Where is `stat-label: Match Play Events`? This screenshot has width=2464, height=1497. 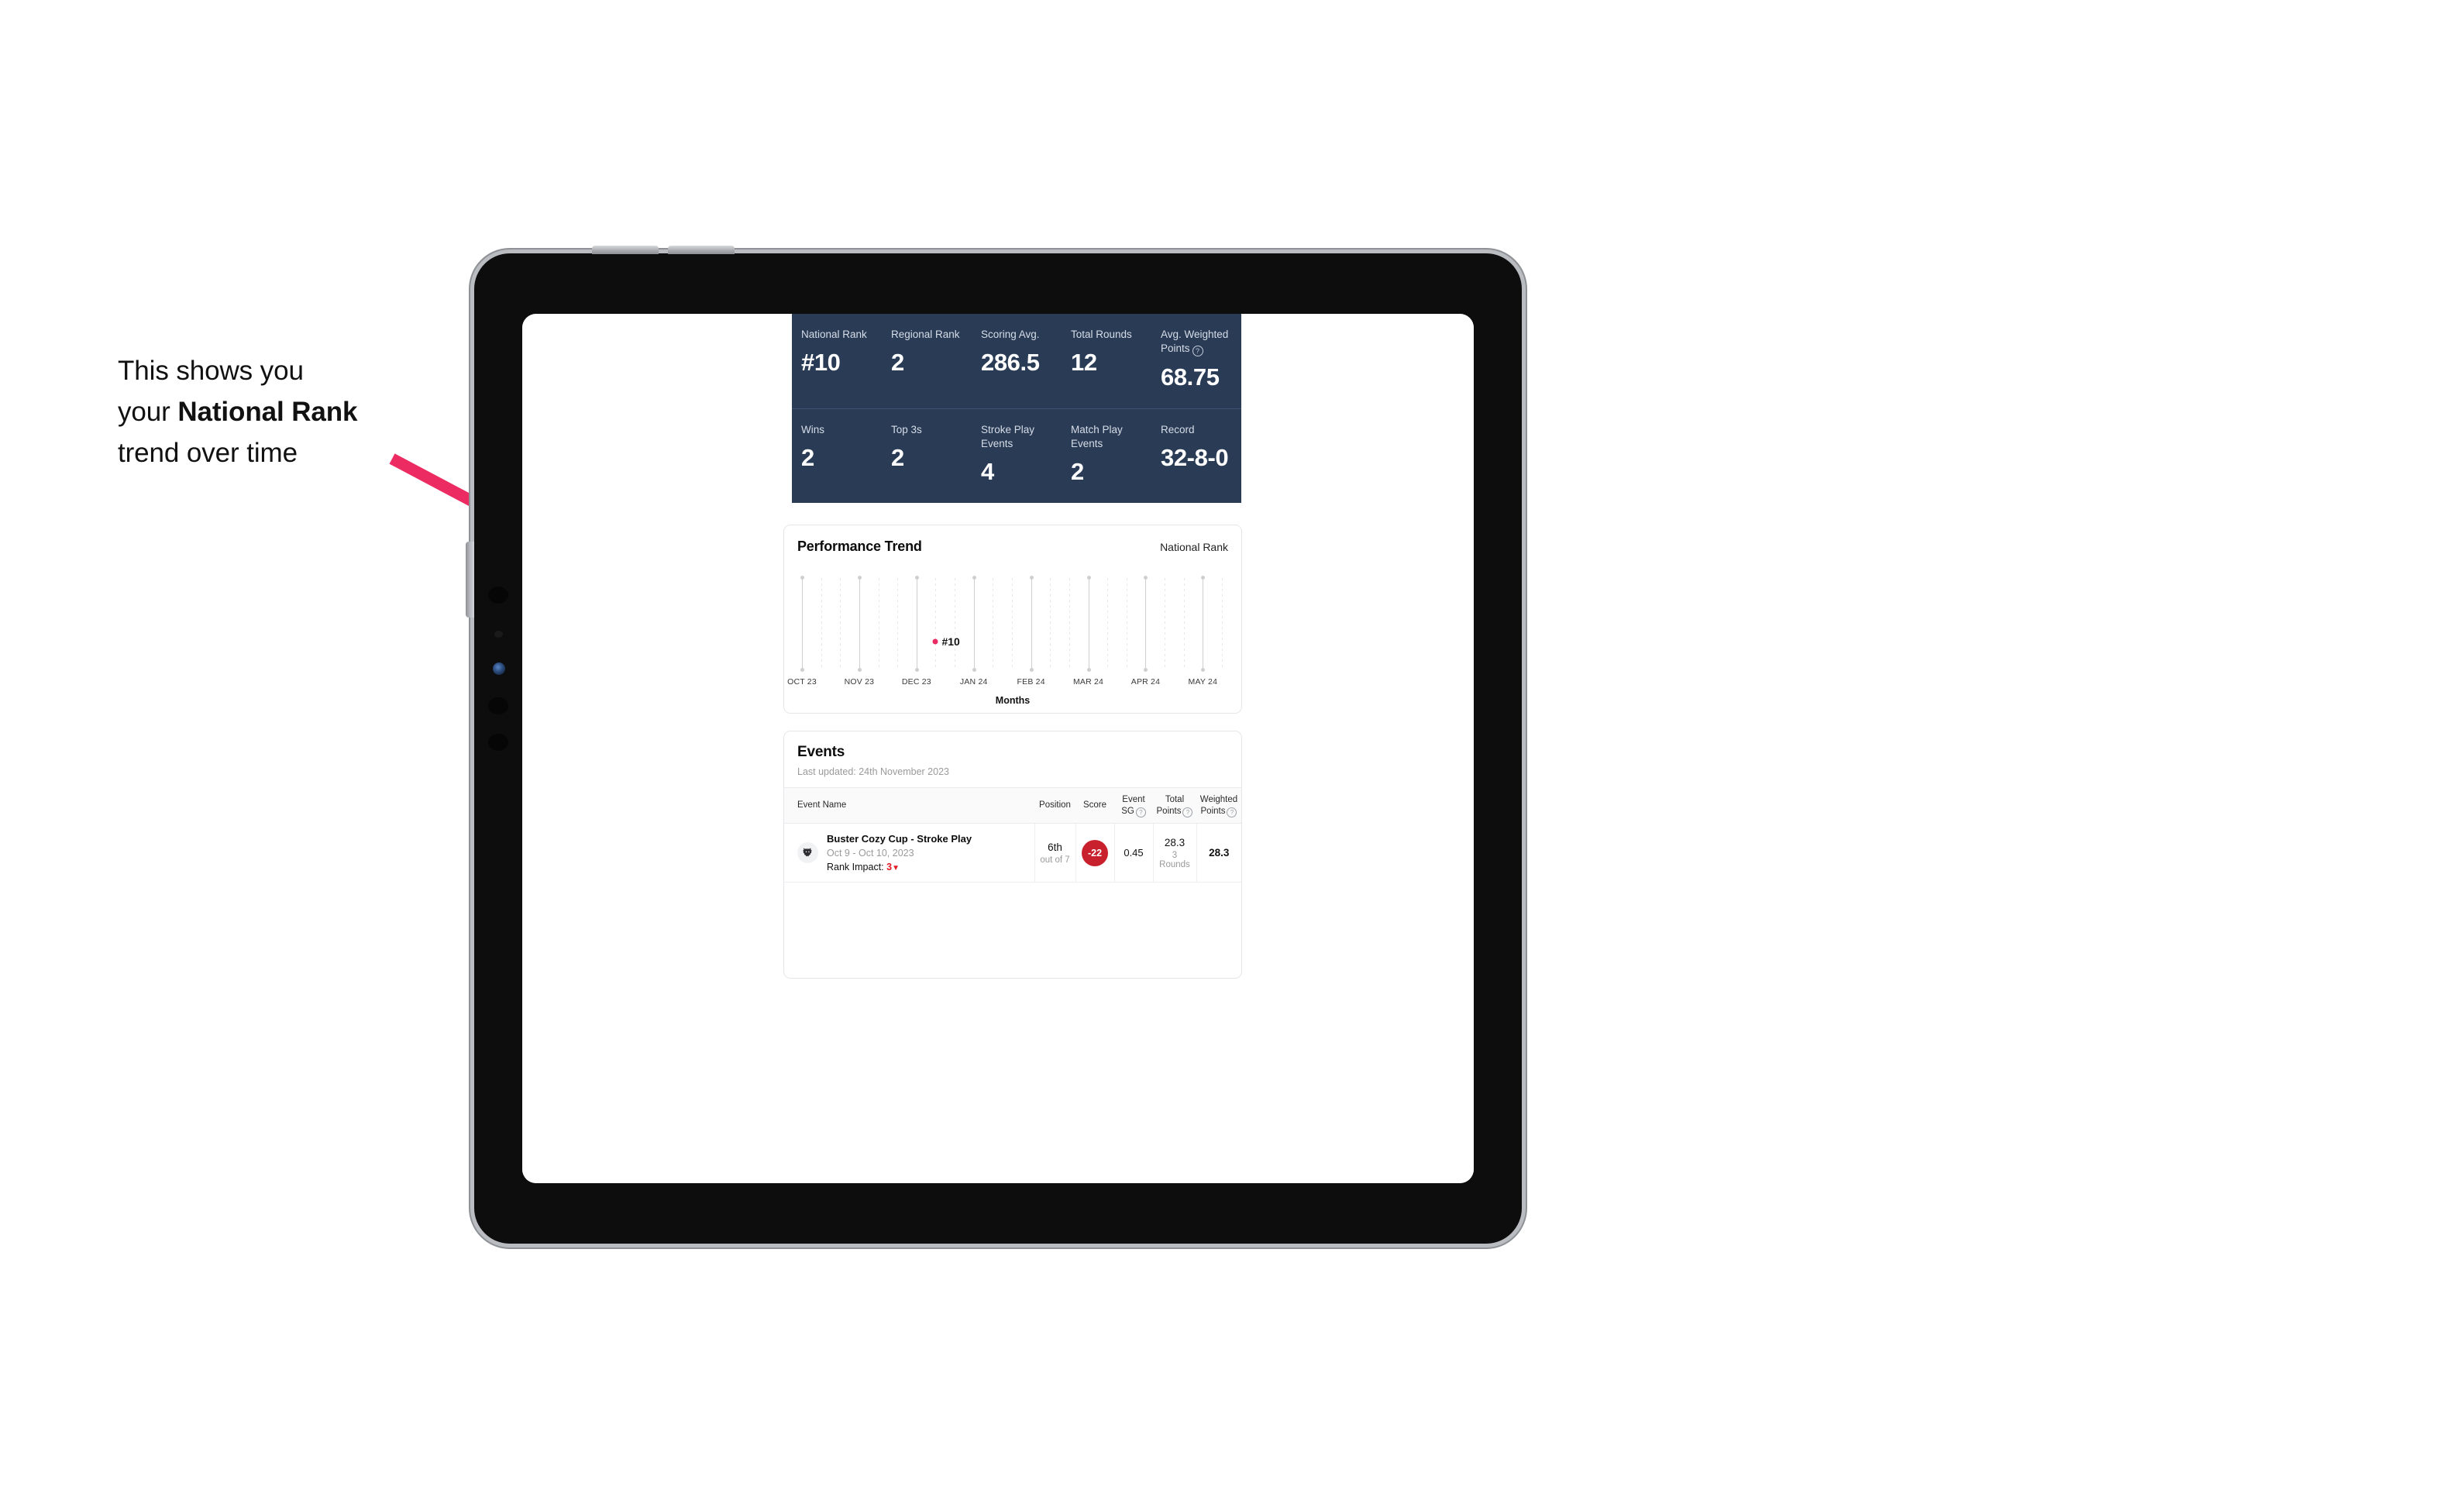 stat-label: Match Play Events is located at coordinates (1097, 436).